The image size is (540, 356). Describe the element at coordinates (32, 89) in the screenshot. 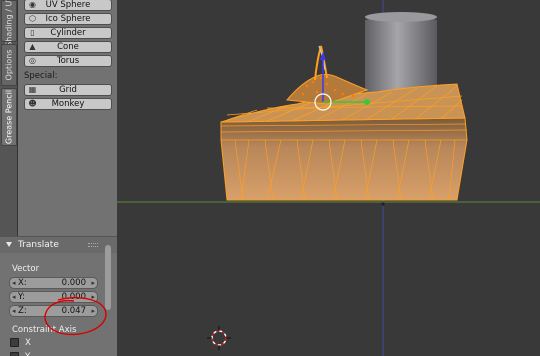

I see `grid-icon: ▦` at that location.